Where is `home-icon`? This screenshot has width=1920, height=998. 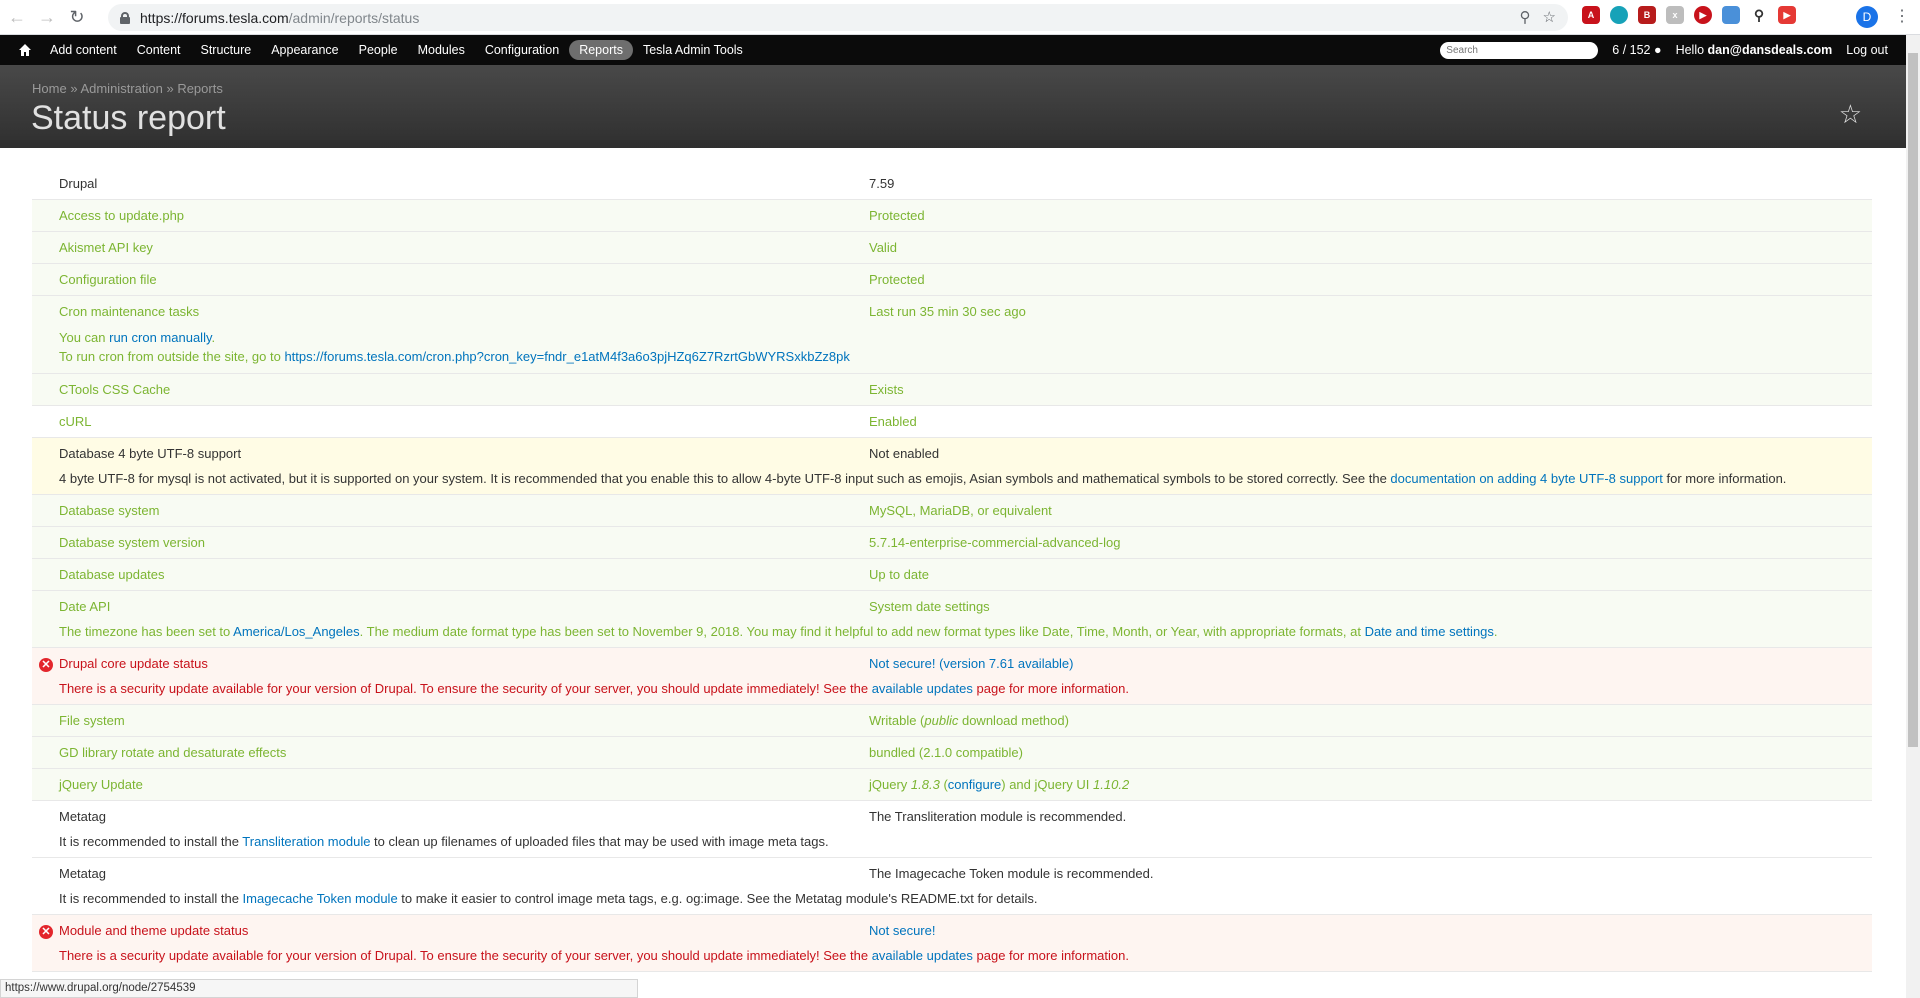
home-icon is located at coordinates (25, 50).